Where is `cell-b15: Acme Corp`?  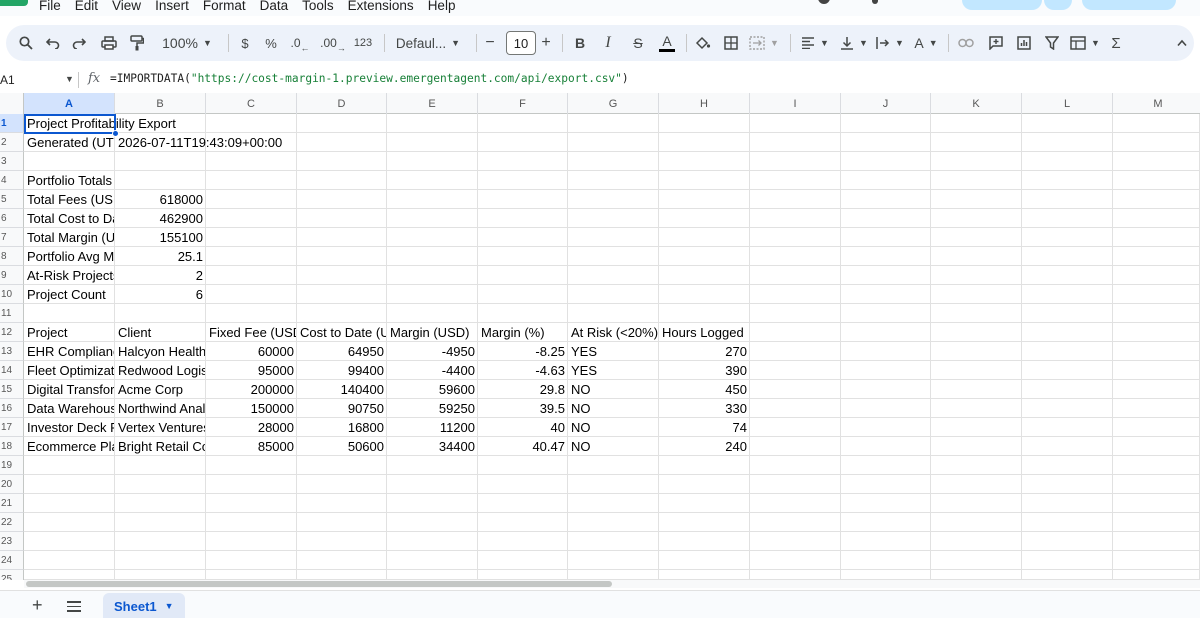
cell-b15: Acme Corp is located at coordinates (160, 389).